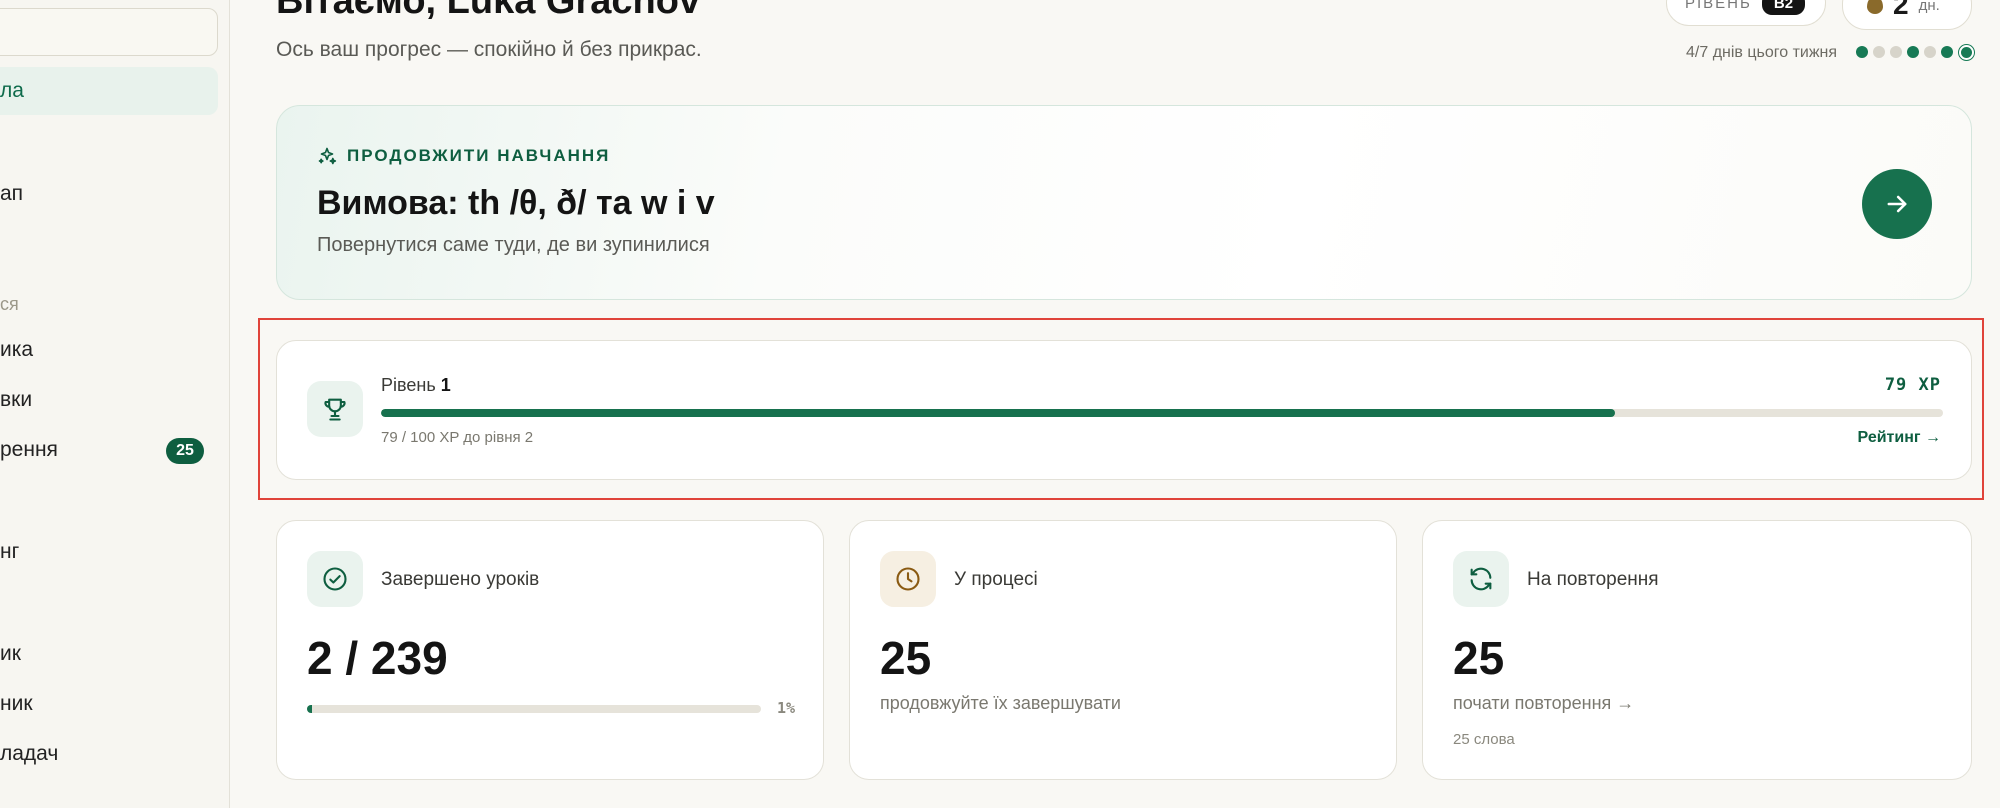 The height and width of the screenshot is (808, 2000). What do you see at coordinates (513, 245) in the screenshot?
I see `continue-lesson-subtitle: Повернутися саме туди, де ви зупинилися` at bounding box center [513, 245].